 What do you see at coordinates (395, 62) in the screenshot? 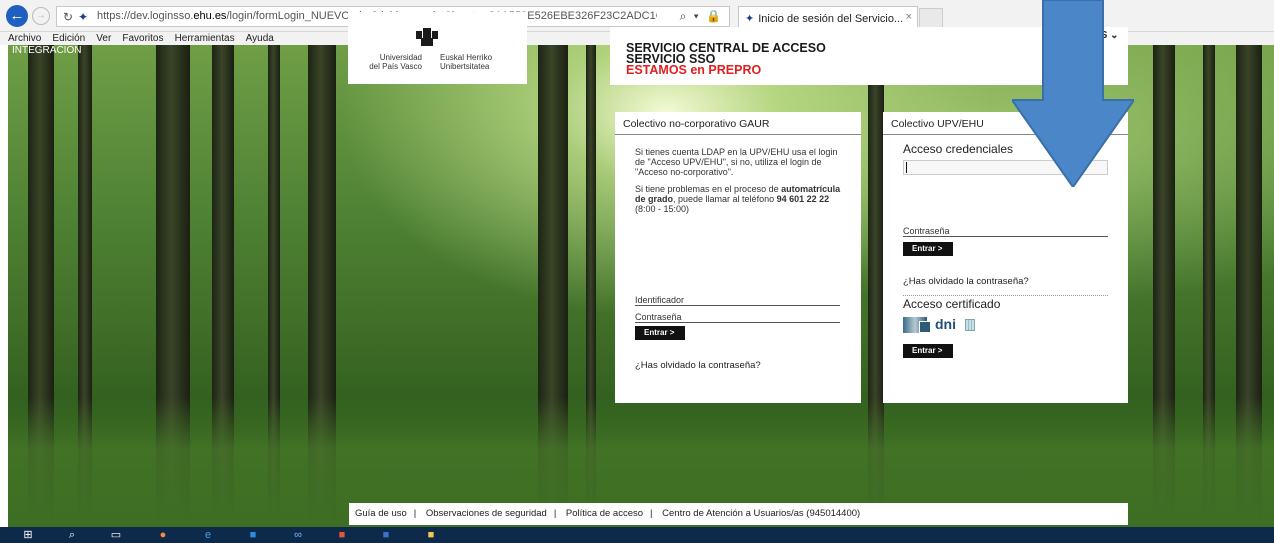
I see `logo-text-es: Universidad del País Vasco` at bounding box center [395, 62].